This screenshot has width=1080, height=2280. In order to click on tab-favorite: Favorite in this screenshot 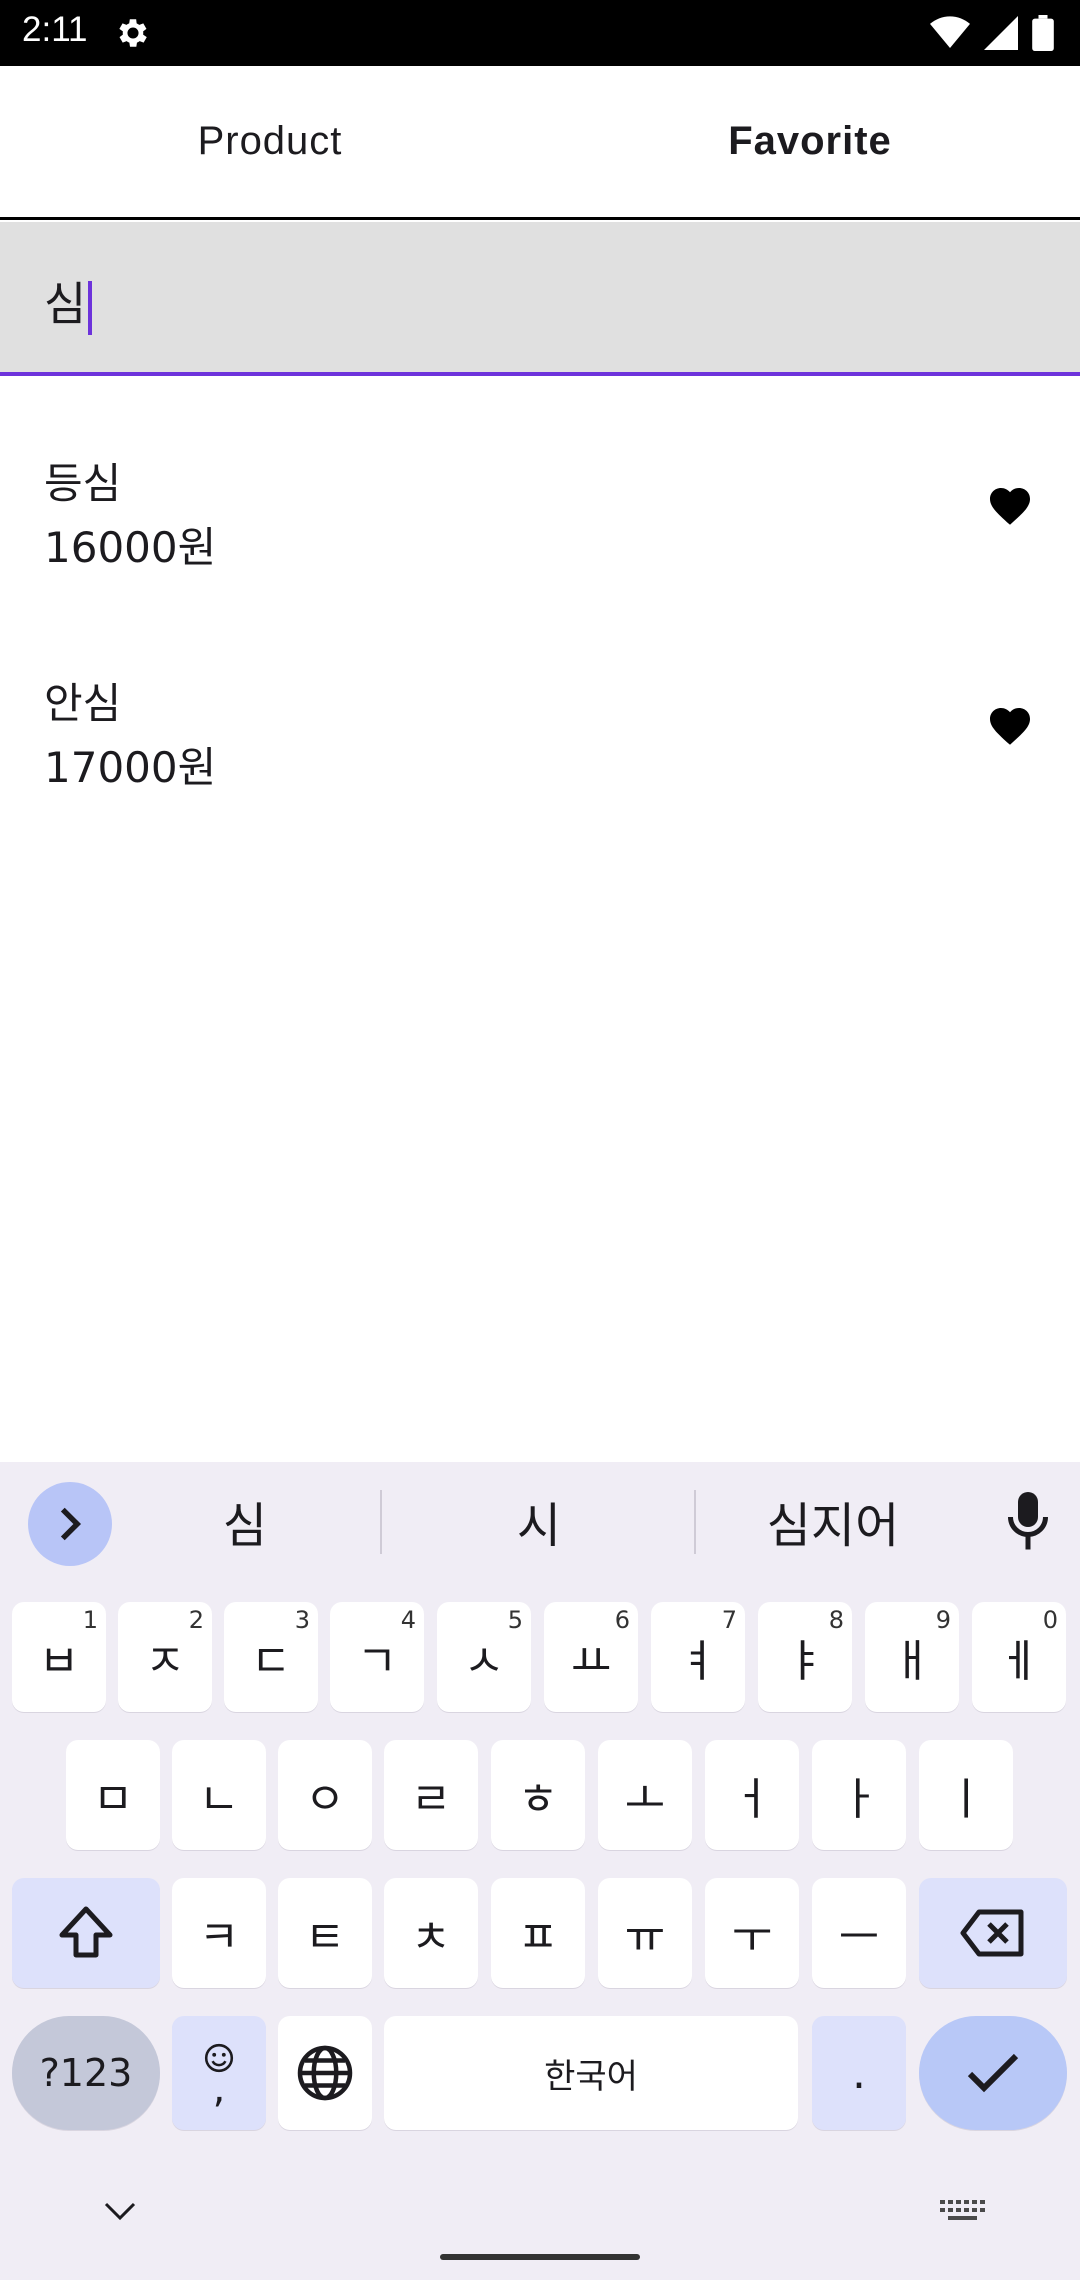, I will do `click(810, 141)`.